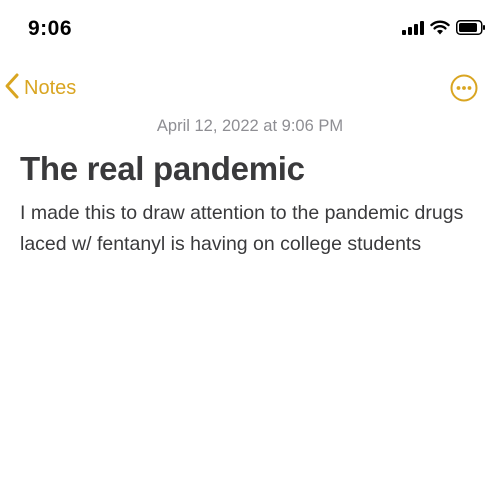  I want to click on chevron-left-icon, so click(12, 88).